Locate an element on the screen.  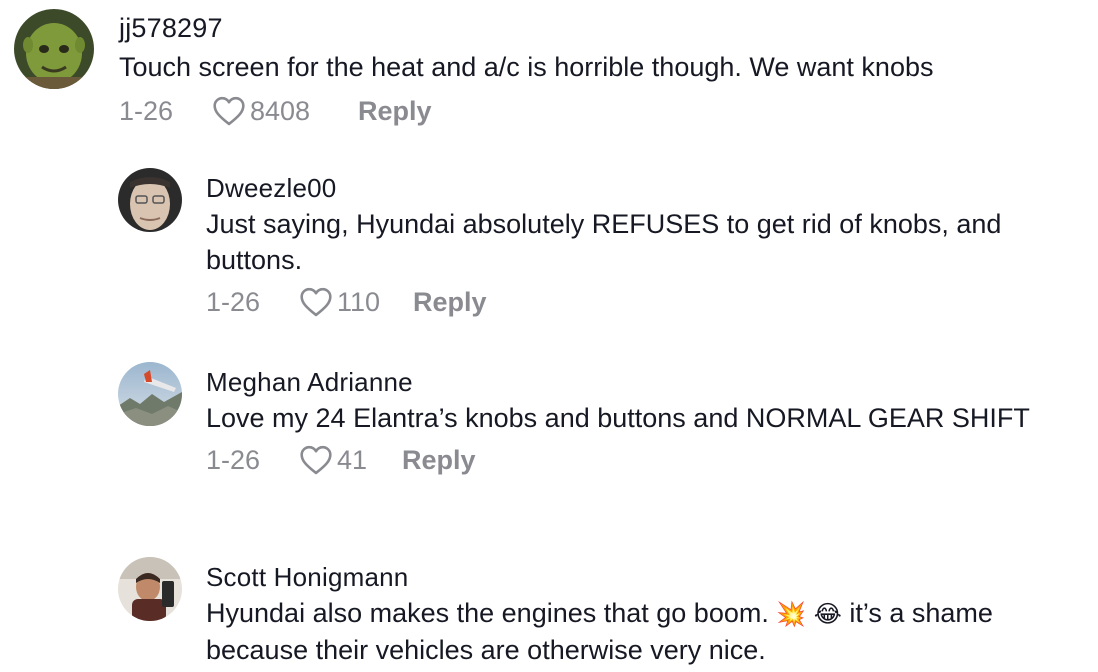
collision-emoji-icon: 💥 is located at coordinates (791, 614).